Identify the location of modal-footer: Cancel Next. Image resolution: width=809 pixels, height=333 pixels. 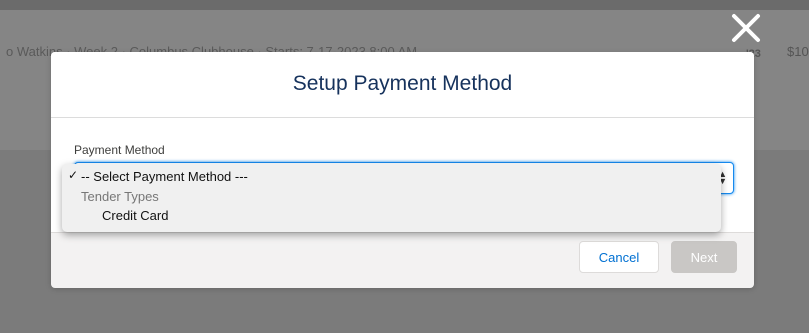
(402, 260).